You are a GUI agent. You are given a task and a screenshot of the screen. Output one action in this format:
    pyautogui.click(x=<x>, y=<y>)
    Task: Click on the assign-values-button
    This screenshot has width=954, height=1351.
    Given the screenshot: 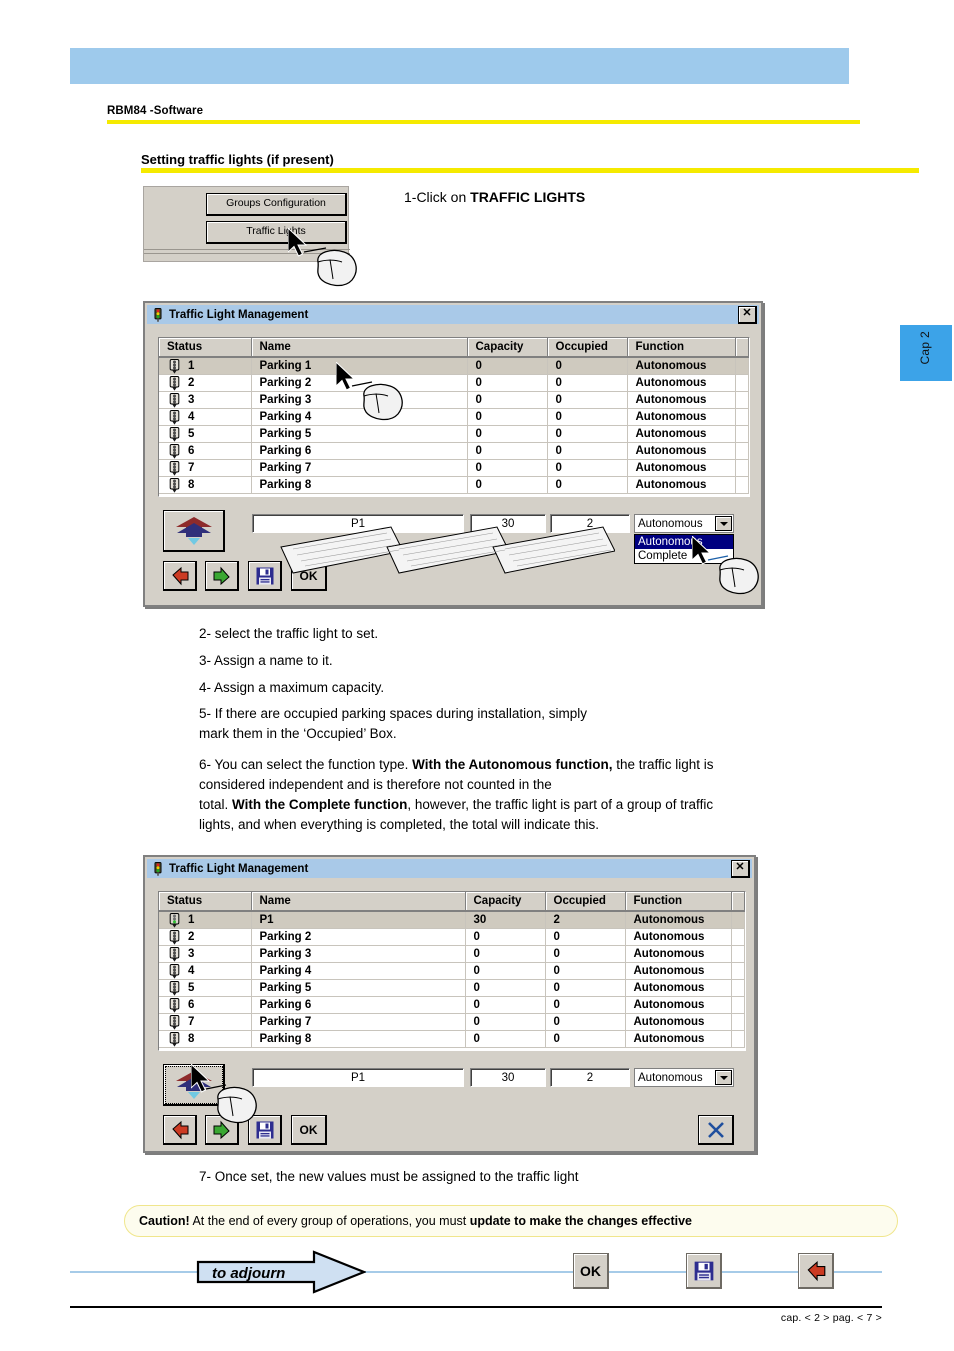 What is the action you would take?
    pyautogui.click(x=194, y=531)
    